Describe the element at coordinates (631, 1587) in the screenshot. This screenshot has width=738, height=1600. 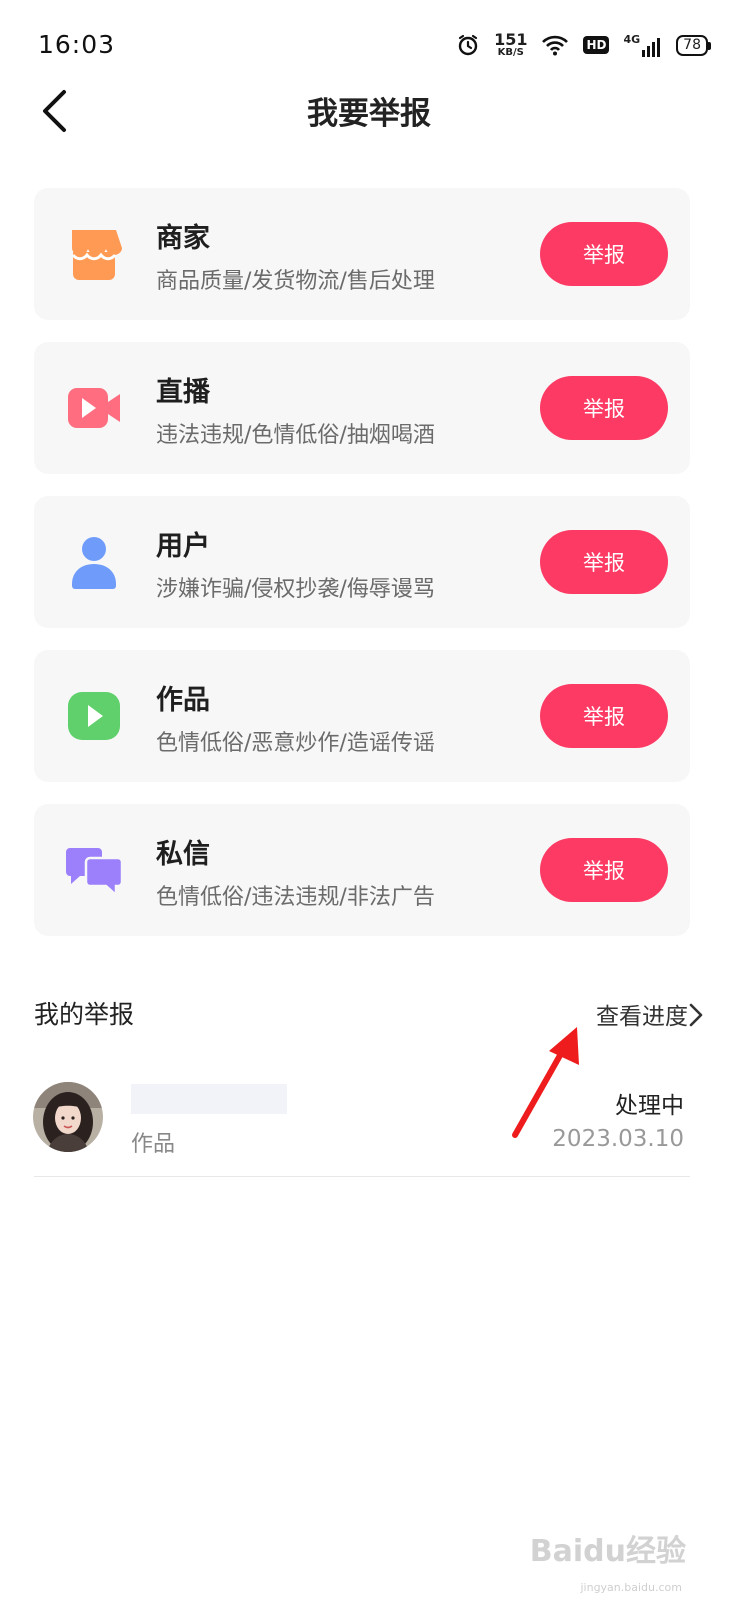
I see `watermark-url: jingyan.baidu.com` at that location.